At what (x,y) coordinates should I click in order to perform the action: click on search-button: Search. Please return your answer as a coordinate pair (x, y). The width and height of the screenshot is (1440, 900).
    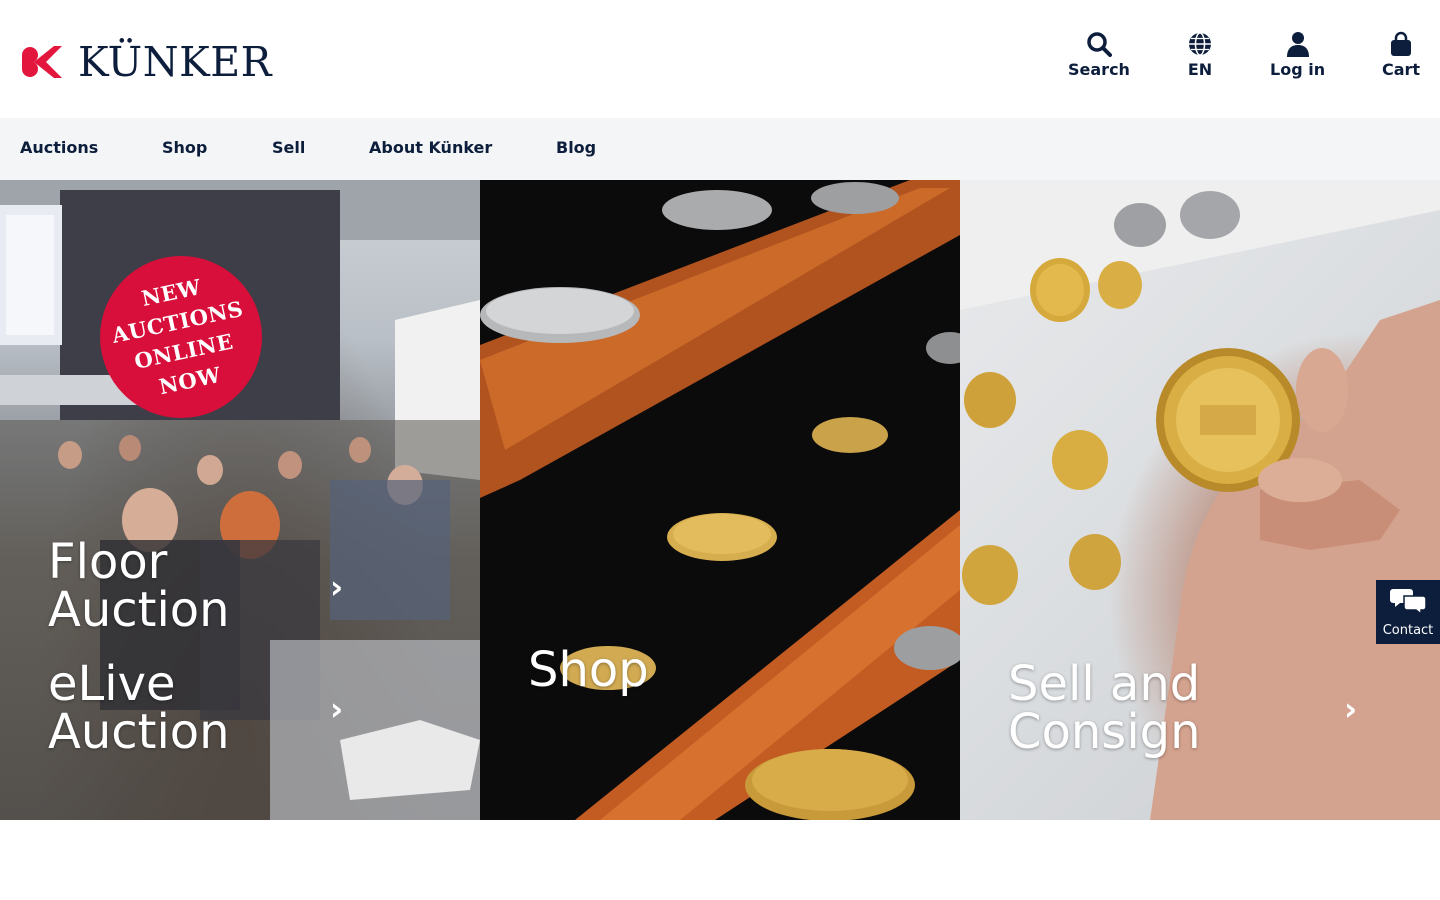
    Looking at the image, I should click on (1099, 54).